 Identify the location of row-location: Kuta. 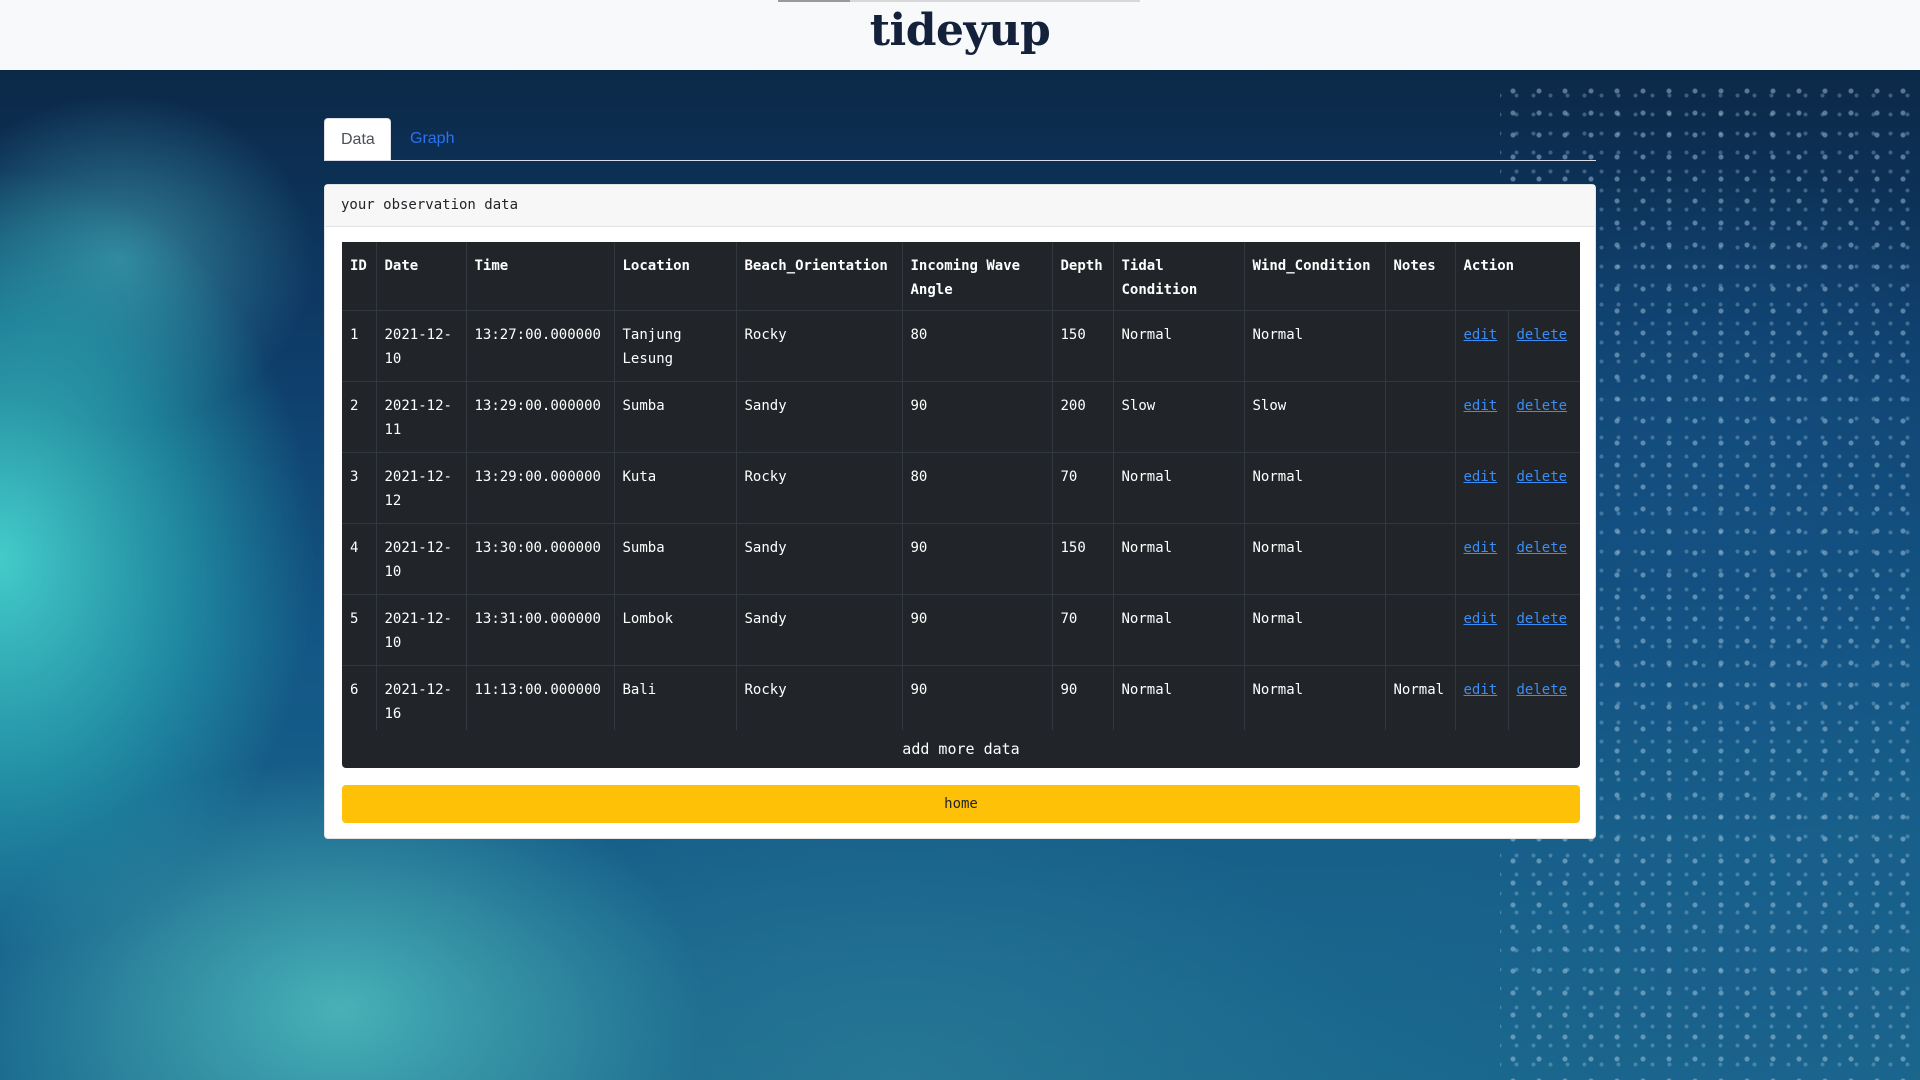
(674, 488).